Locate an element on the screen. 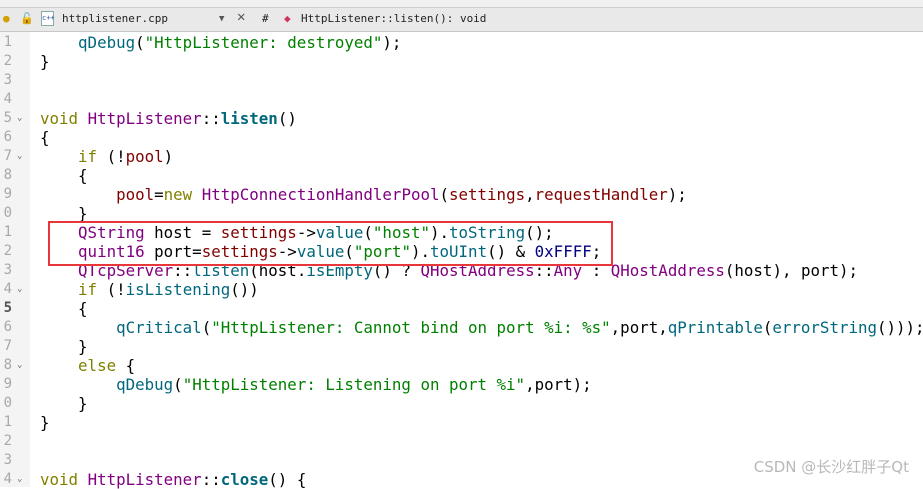 The image size is (923, 489). code-text: if (!pool) is located at coordinates (106, 156).